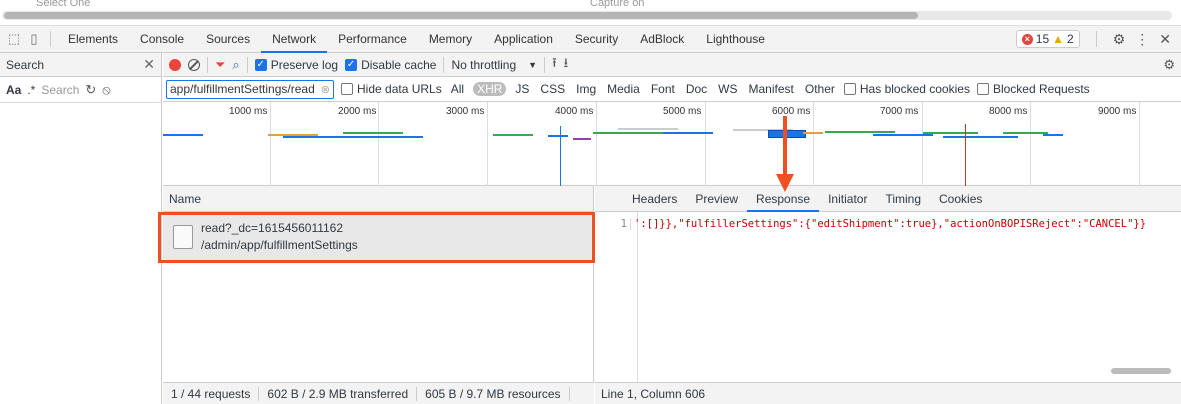 The image size is (1181, 404). What do you see at coordinates (325, 89) in the screenshot?
I see `clear-filter-icon: ⊗` at bounding box center [325, 89].